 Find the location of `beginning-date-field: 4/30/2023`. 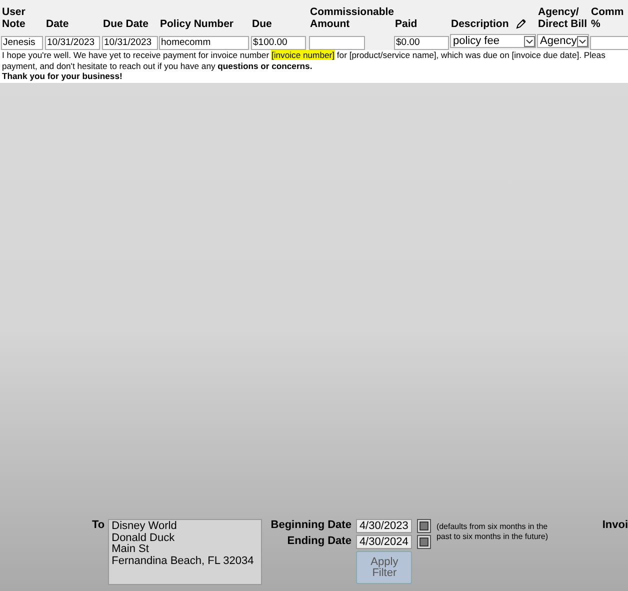

beginning-date-field: 4/30/2023 is located at coordinates (384, 526).